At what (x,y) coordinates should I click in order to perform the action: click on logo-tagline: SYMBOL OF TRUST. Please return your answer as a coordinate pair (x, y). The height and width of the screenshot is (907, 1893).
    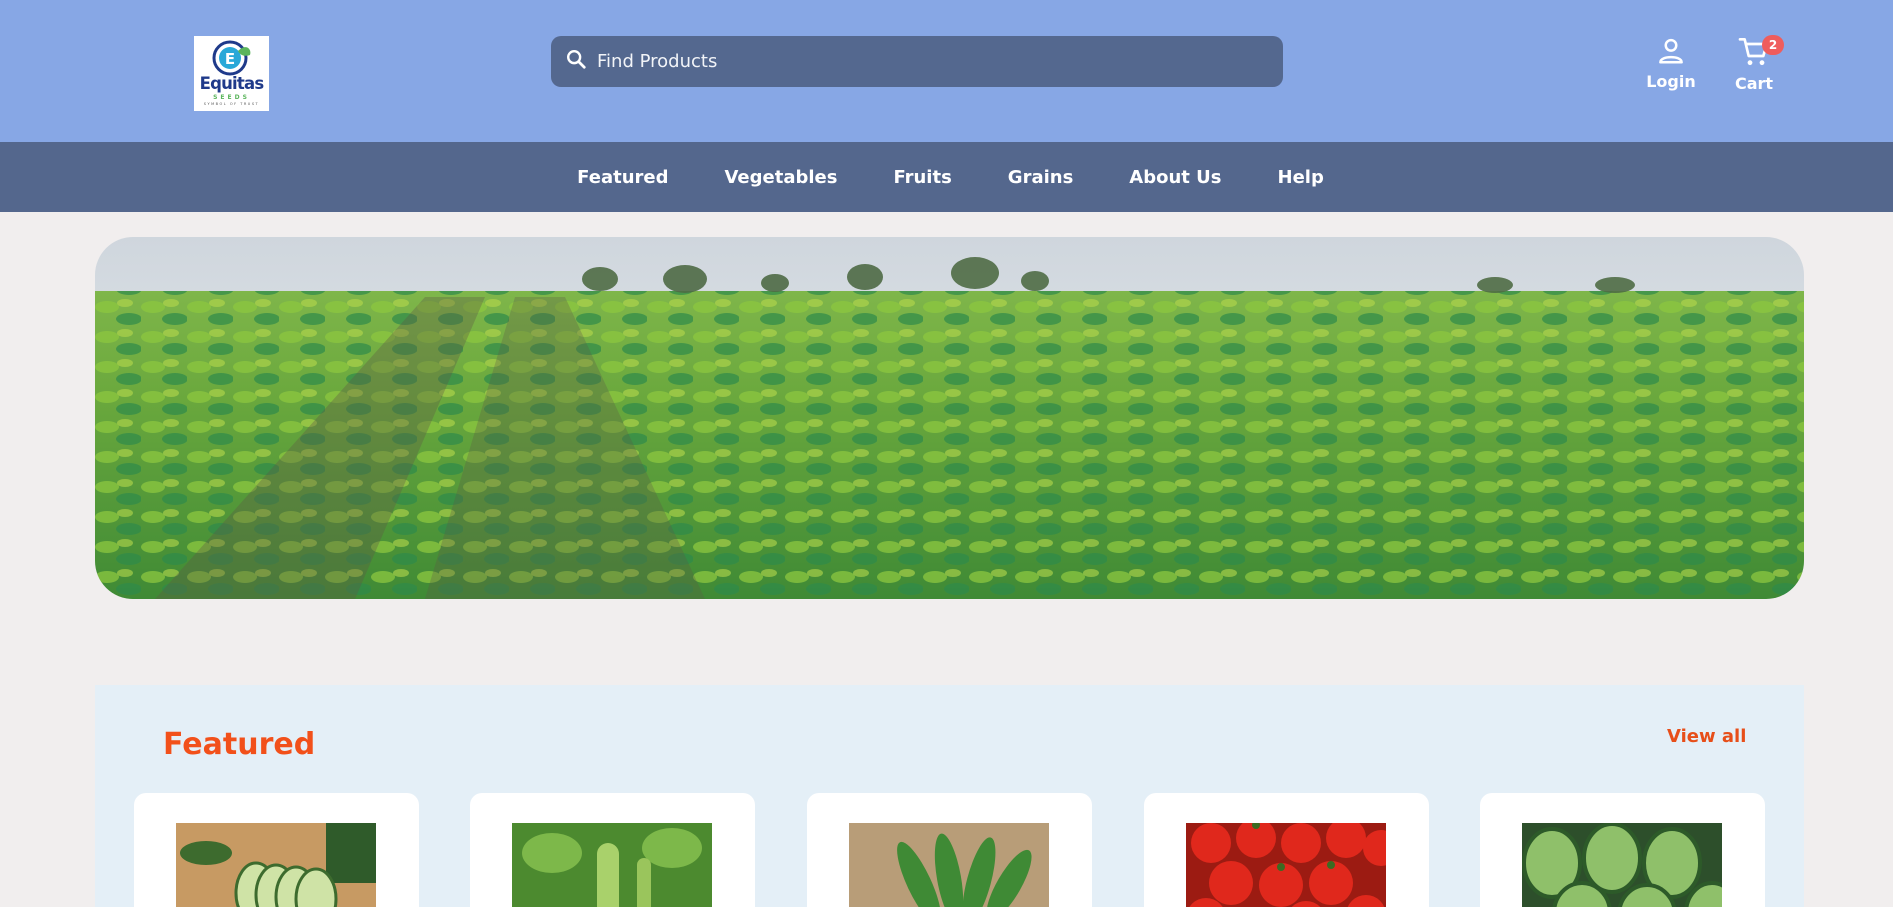
    Looking at the image, I should click on (231, 104).